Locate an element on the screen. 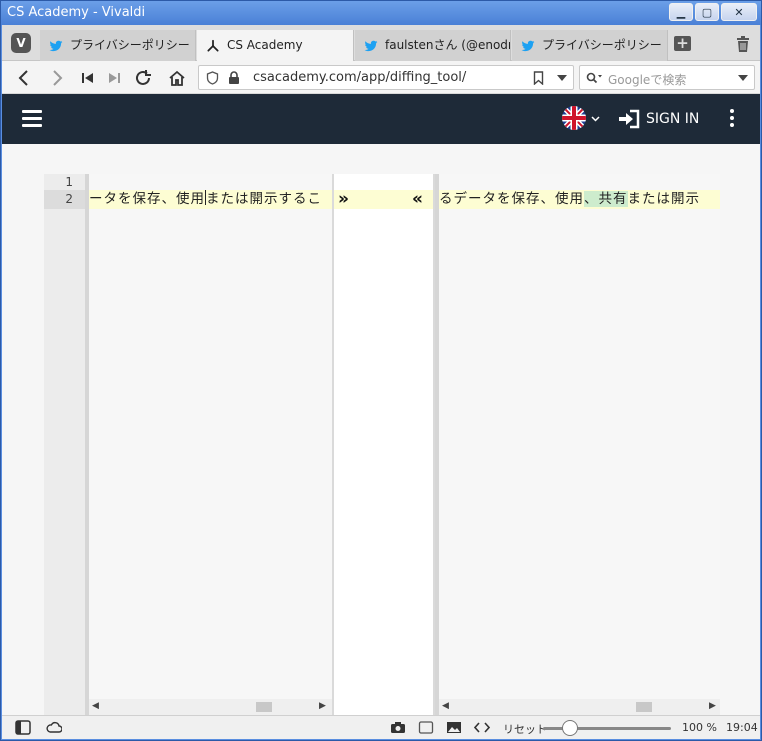 The image size is (762, 741). window-titlebar: CS Academy - Vivaldi ▁ ▢ ✕ is located at coordinates (381, 13).